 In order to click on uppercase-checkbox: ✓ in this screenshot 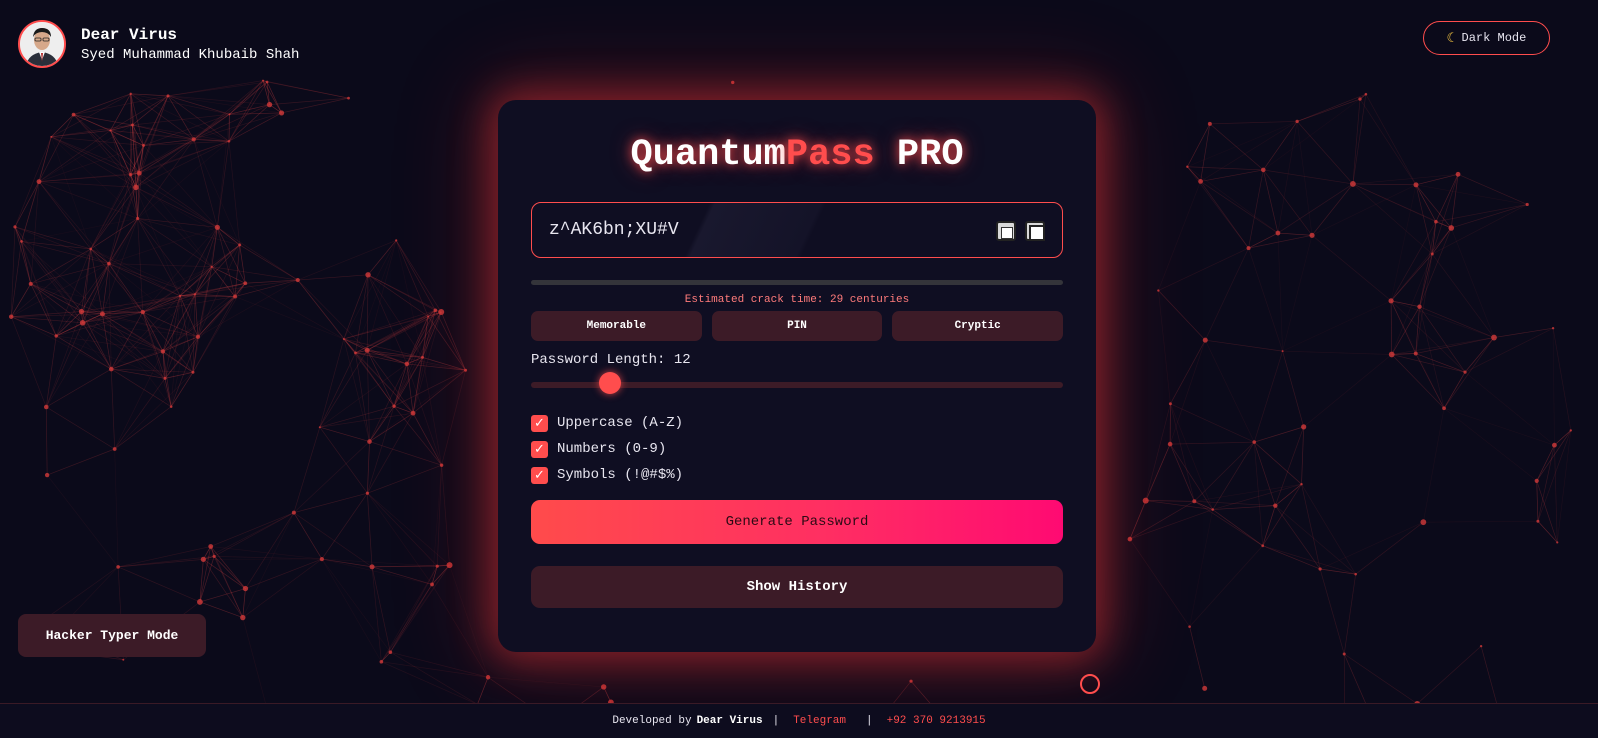, I will do `click(539, 423)`.